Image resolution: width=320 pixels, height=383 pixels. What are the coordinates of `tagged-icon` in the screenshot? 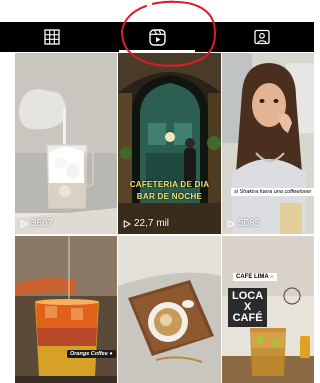 It's located at (262, 37).